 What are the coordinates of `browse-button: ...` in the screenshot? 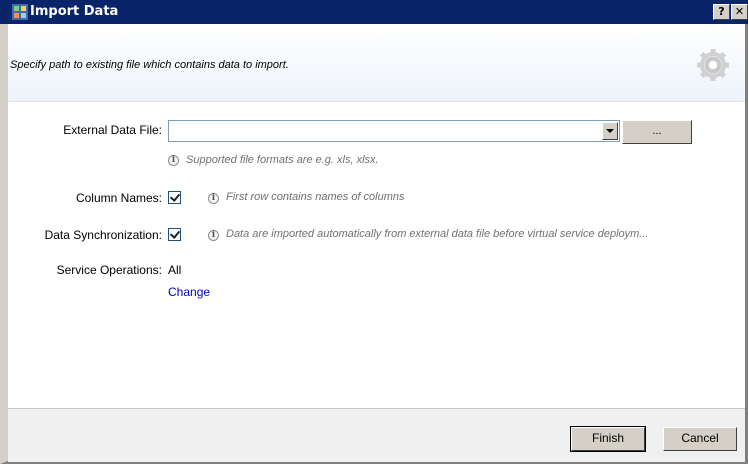 It's located at (657, 132).